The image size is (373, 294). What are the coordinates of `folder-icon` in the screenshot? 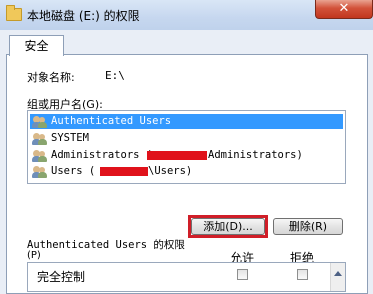 It's located at (14, 13).